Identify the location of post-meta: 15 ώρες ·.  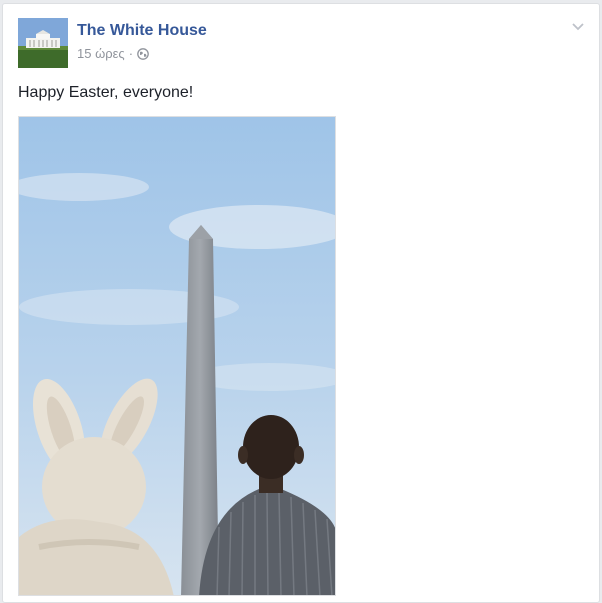
(113, 53).